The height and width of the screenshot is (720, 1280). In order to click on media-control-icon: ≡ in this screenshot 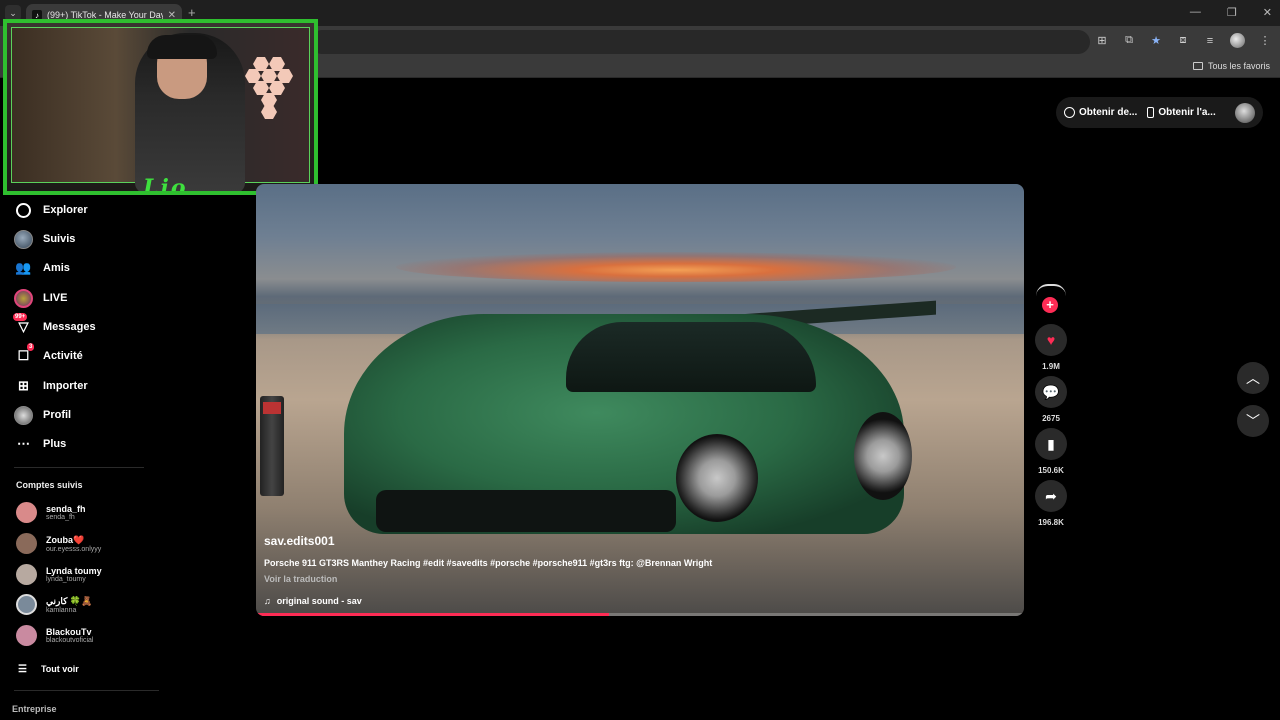, I will do `click(1210, 41)`.